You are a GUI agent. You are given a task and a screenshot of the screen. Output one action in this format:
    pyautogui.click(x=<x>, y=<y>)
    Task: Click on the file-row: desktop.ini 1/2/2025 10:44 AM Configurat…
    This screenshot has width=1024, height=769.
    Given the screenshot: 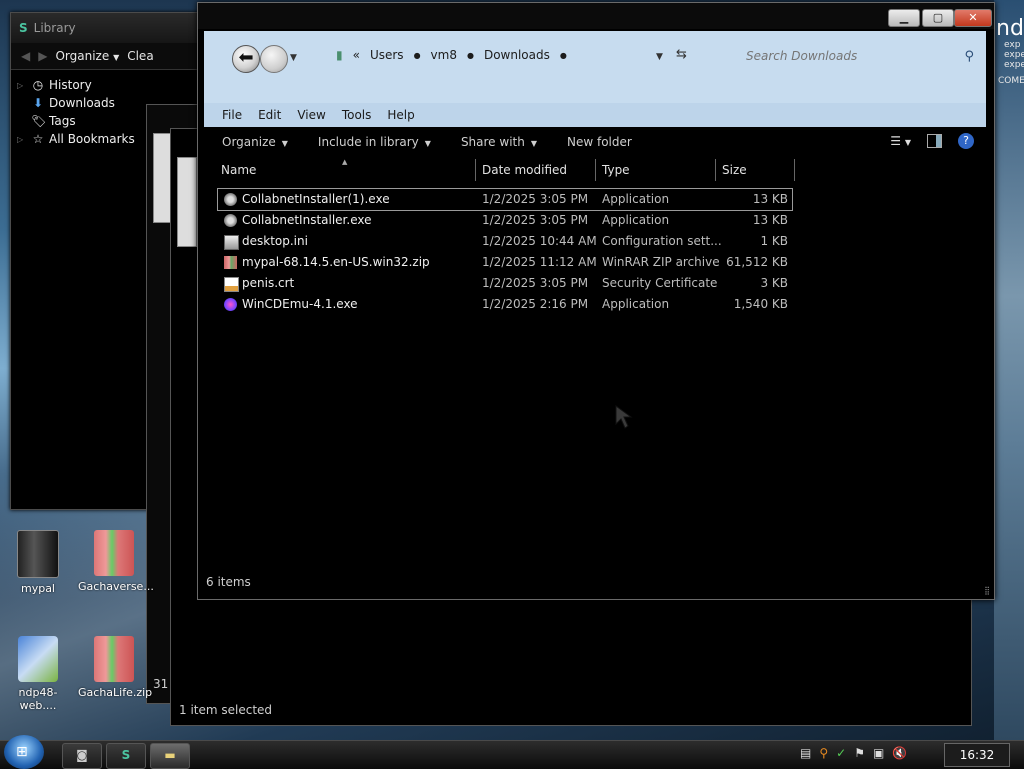 What is the action you would take?
    pyautogui.click(x=505, y=241)
    